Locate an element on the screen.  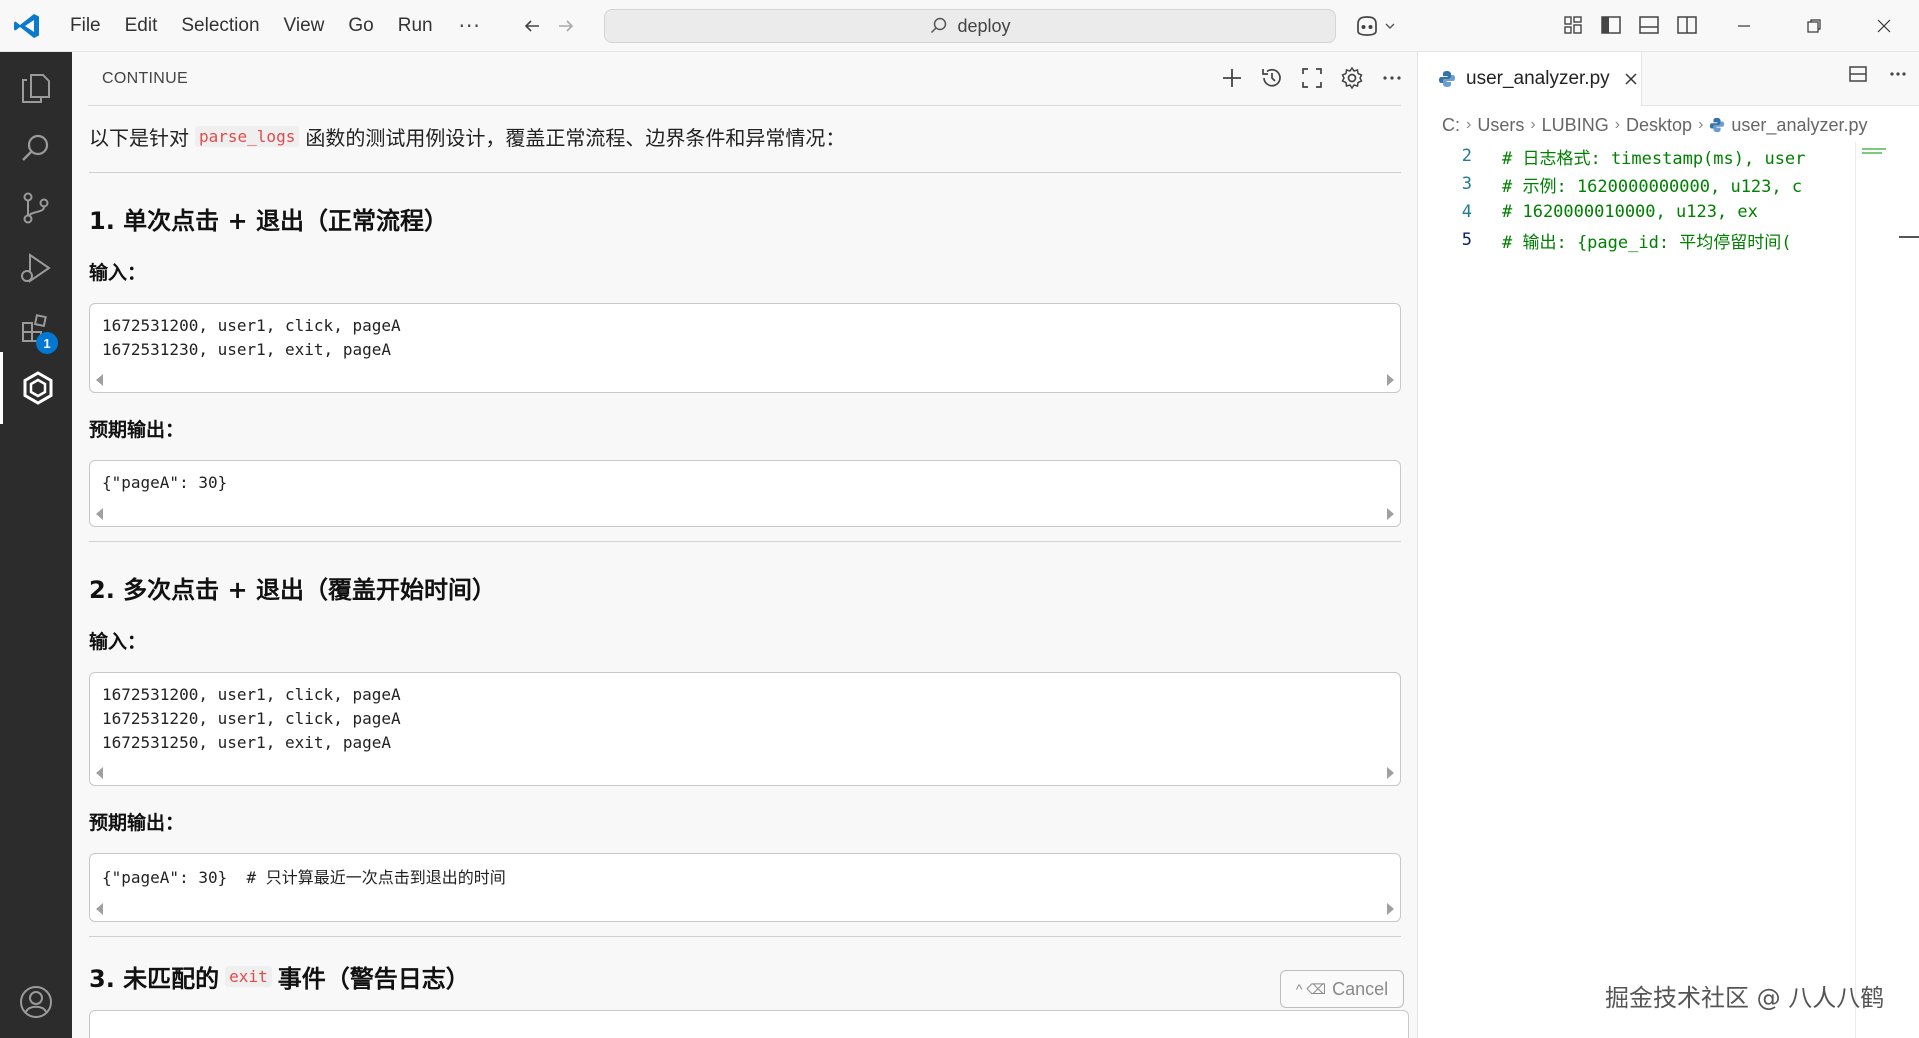
breadcrumb-item: Users is located at coordinates (1500, 125).